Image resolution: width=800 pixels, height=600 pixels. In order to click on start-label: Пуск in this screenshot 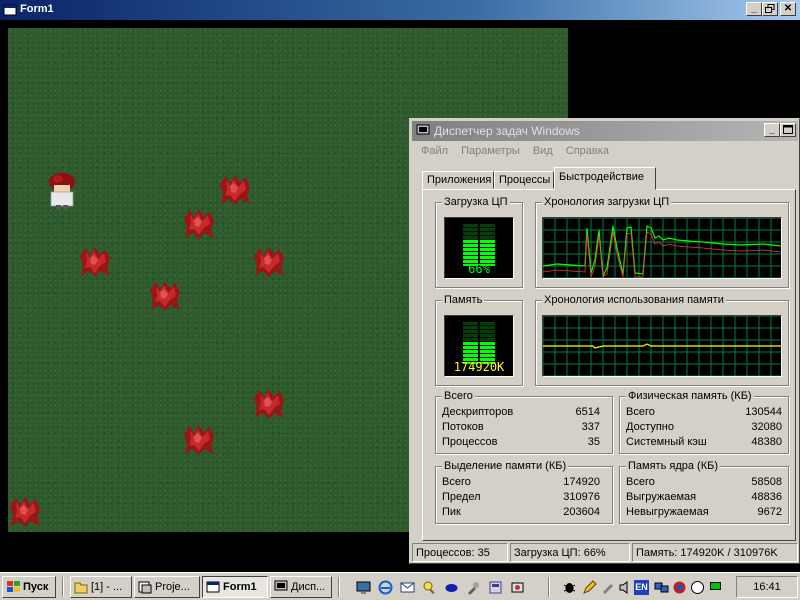, I will do `click(36, 587)`.